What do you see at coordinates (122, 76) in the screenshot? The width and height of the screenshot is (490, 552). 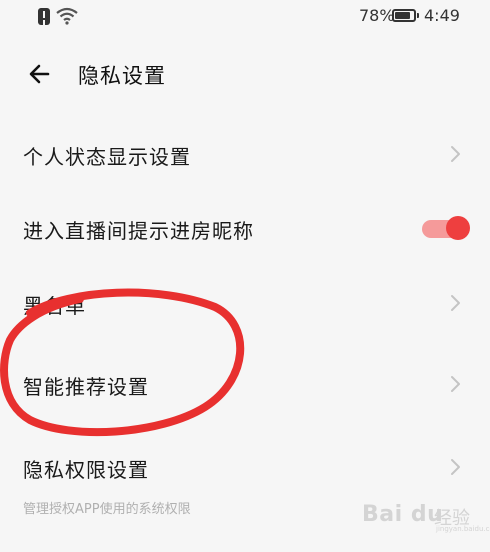 I see `page-title: 隐私设置` at bounding box center [122, 76].